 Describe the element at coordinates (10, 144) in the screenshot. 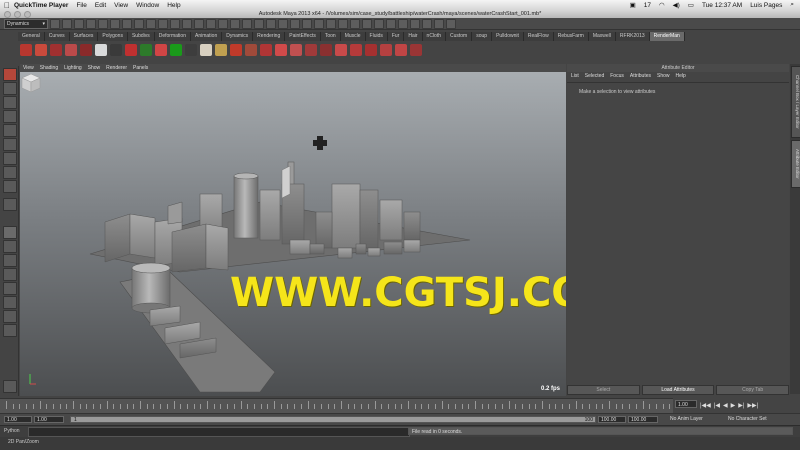

I see `scale-tool-icon` at that location.